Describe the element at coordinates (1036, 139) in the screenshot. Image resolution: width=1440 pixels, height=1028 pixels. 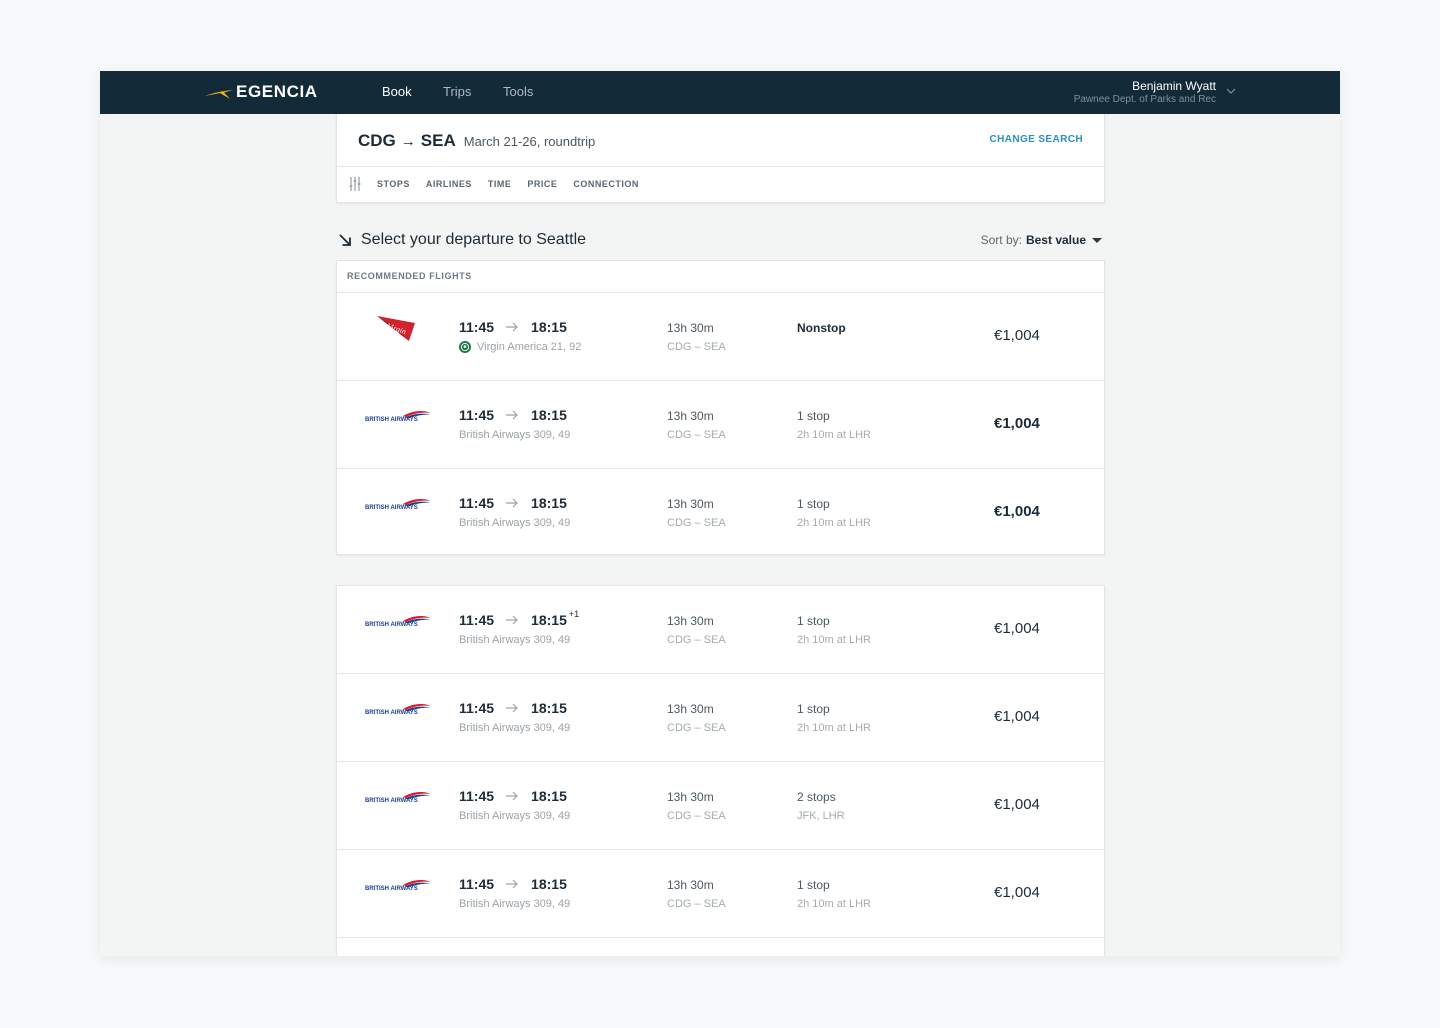
I see `change-search-button: CHANGE SEARCH` at that location.